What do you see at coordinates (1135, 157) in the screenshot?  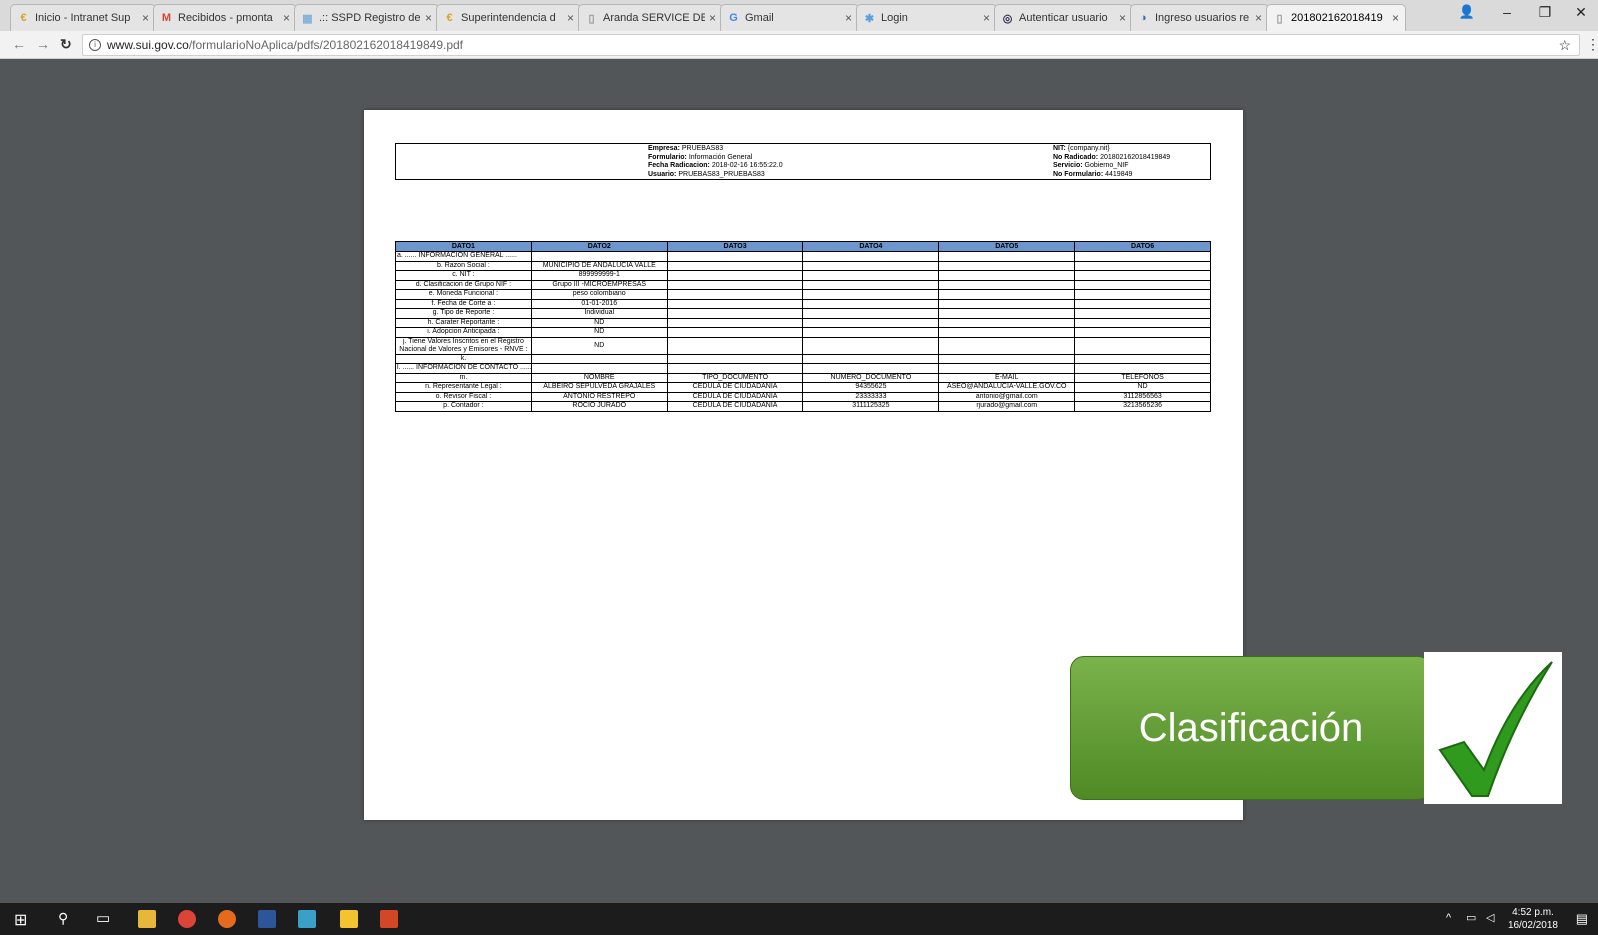 I see `radicado-value: 201802162018419849` at bounding box center [1135, 157].